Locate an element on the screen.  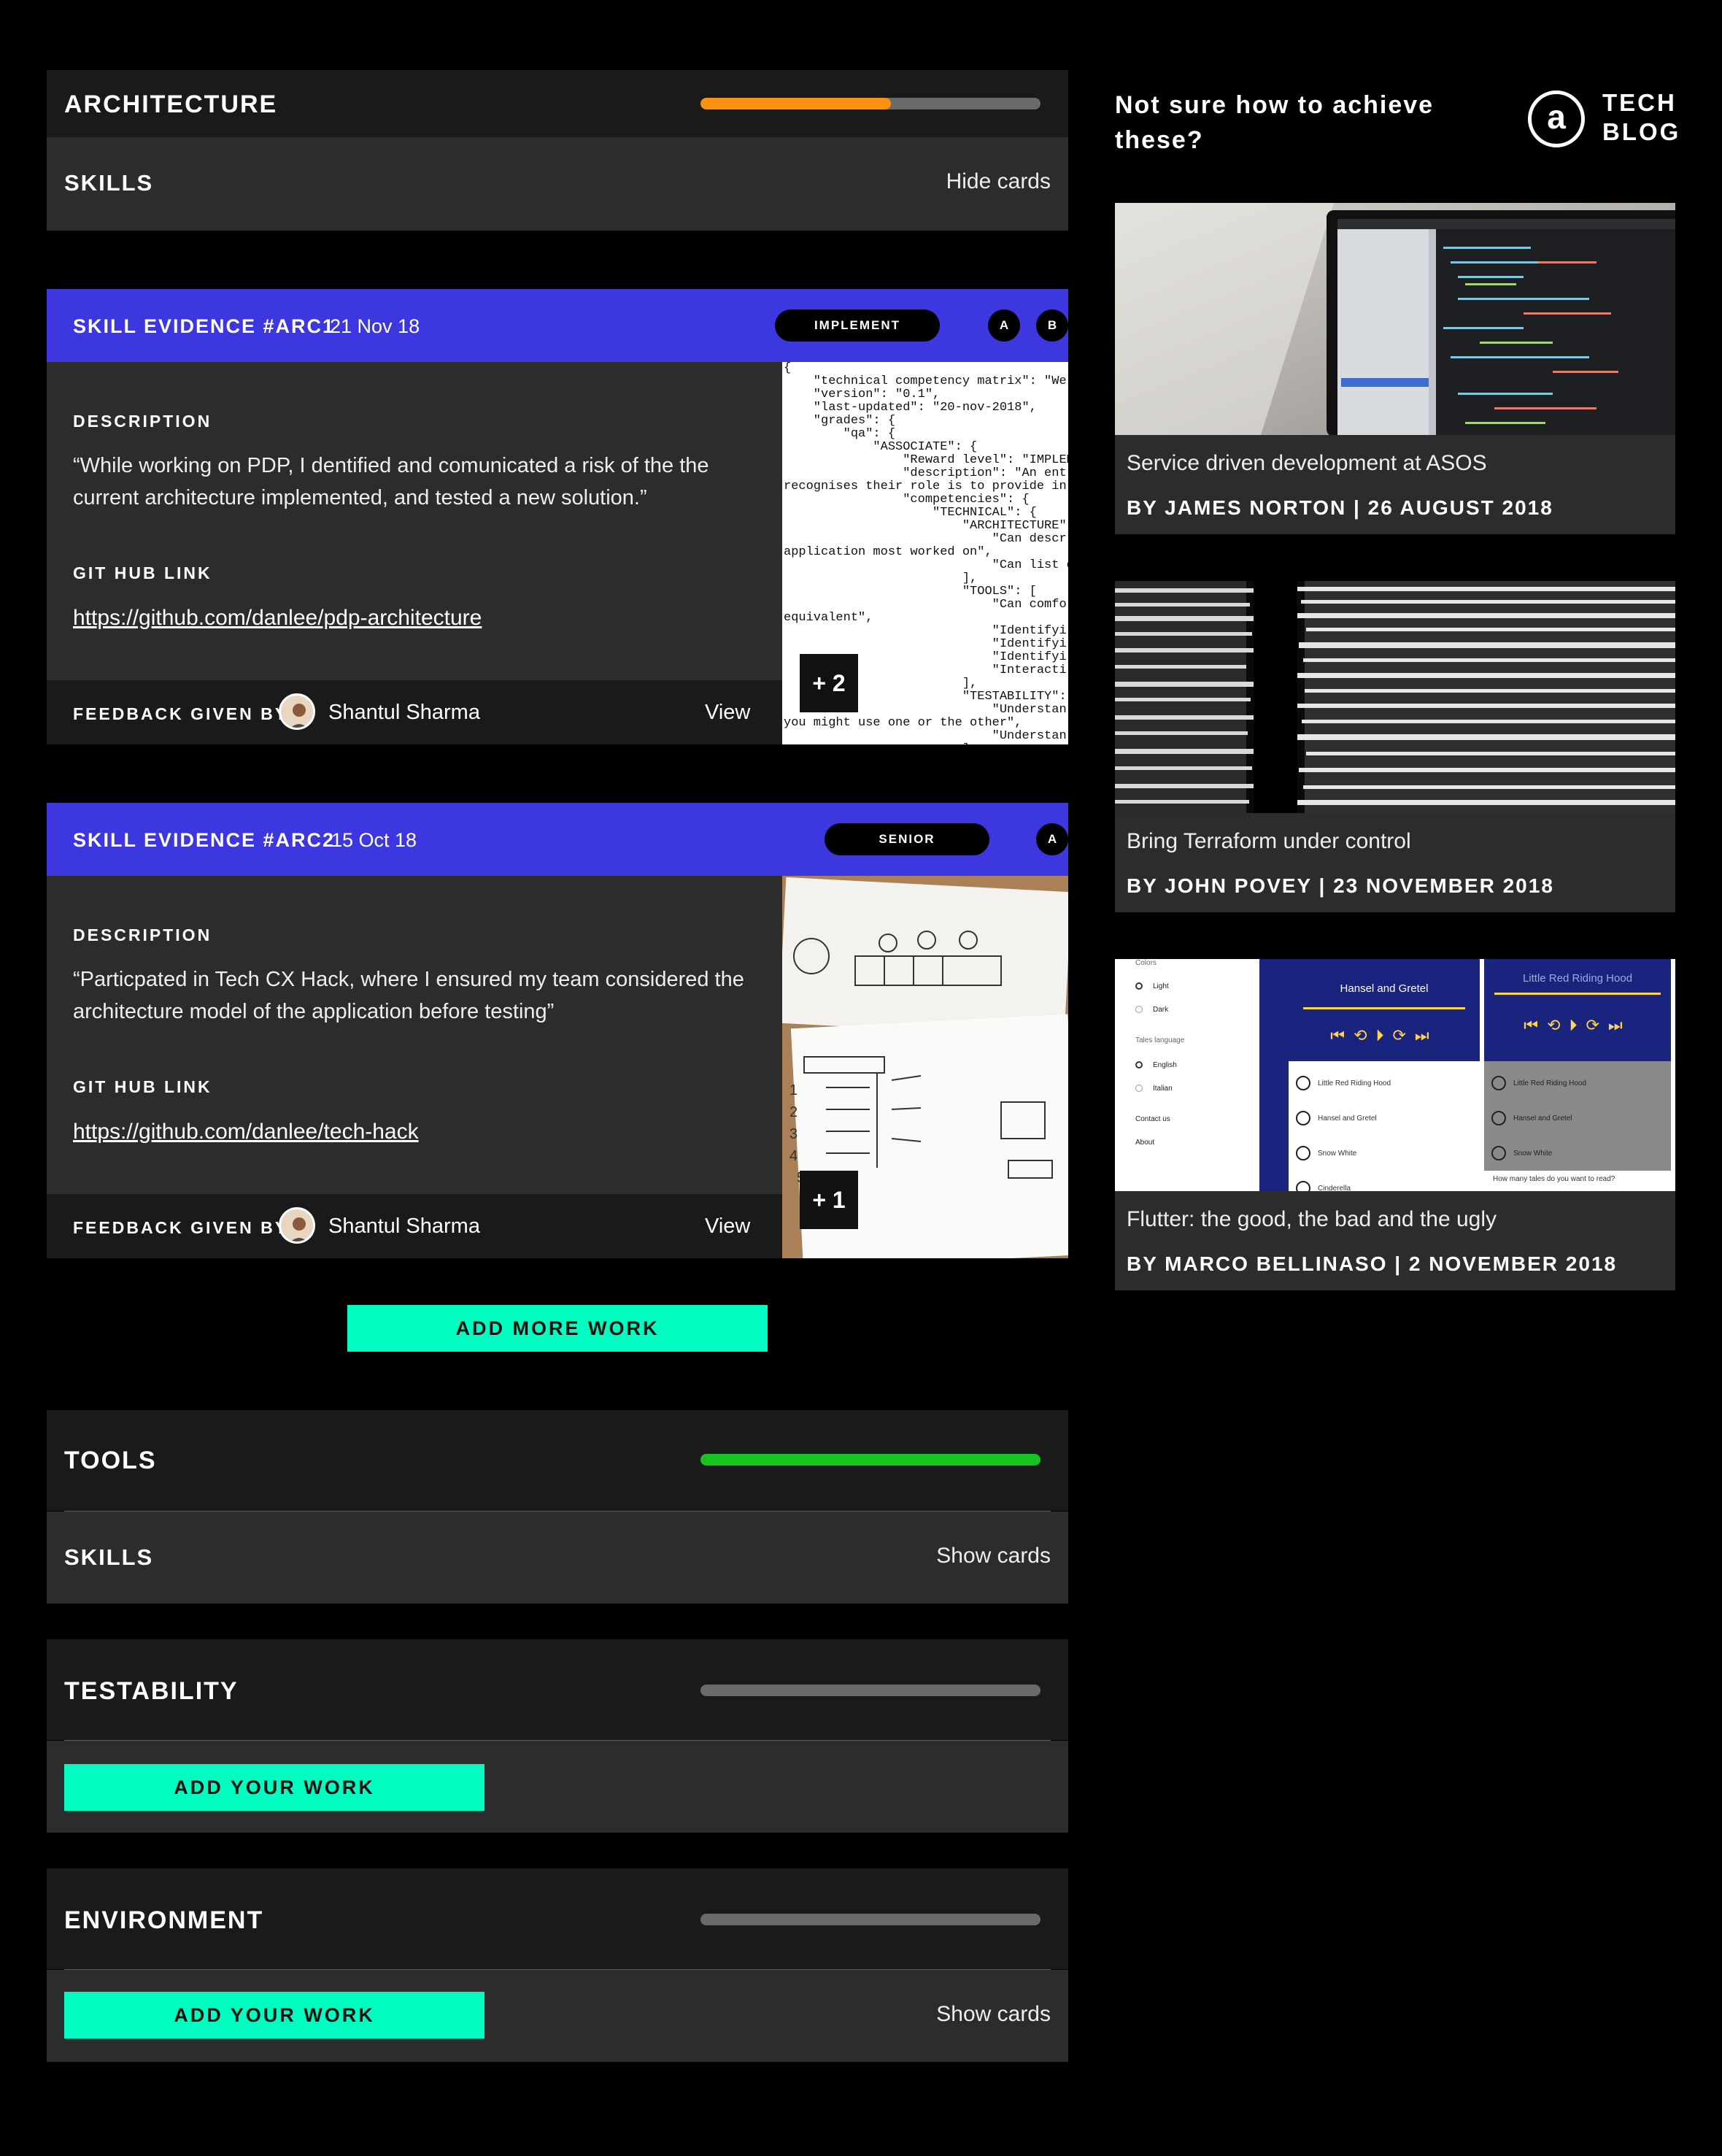
tools-progress-fill is located at coordinates (870, 1460).